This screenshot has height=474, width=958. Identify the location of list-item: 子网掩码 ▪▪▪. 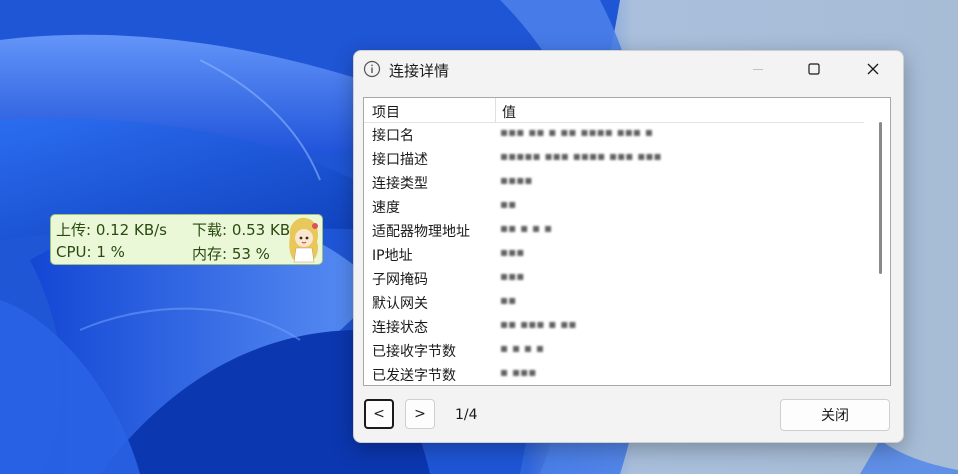
(614, 279).